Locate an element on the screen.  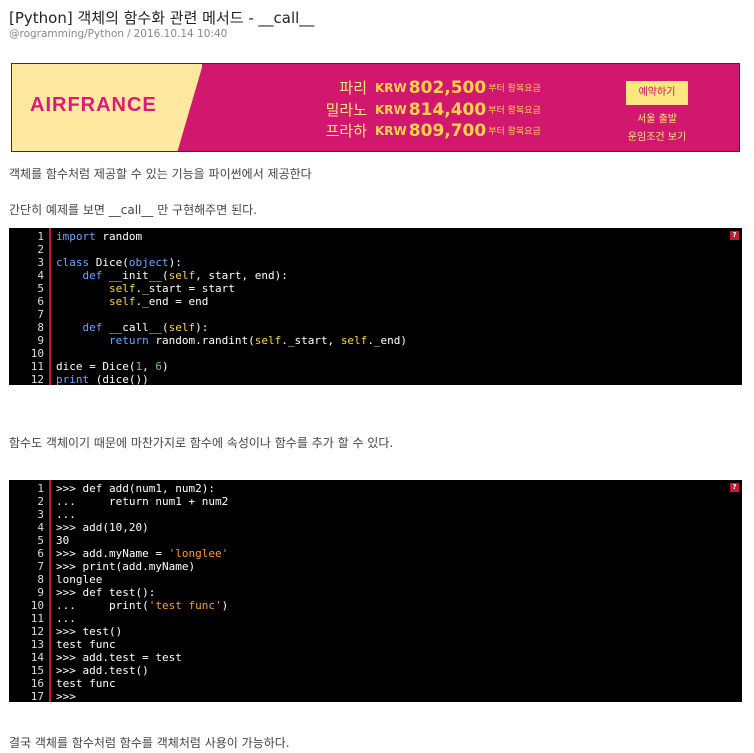
line-number: 8 is located at coordinates (40, 327).